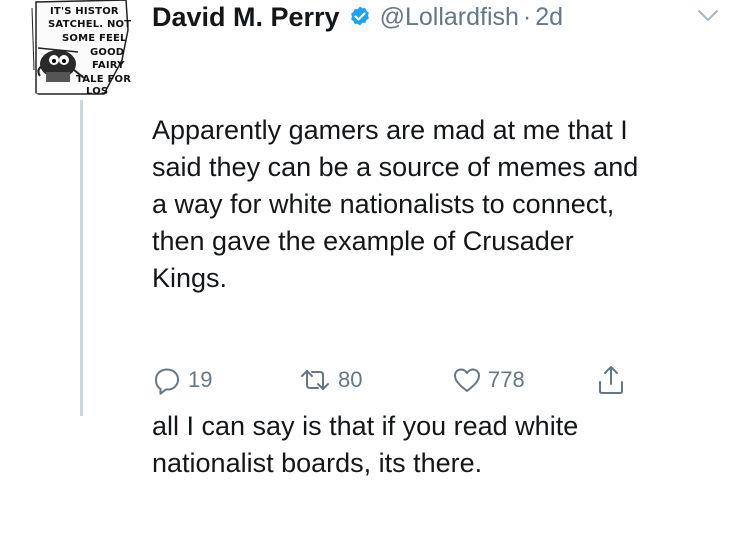 Image resolution: width=749 pixels, height=556 pixels. What do you see at coordinates (549, 17) in the screenshot?
I see `tweet-timestamp: 2d` at bounding box center [549, 17].